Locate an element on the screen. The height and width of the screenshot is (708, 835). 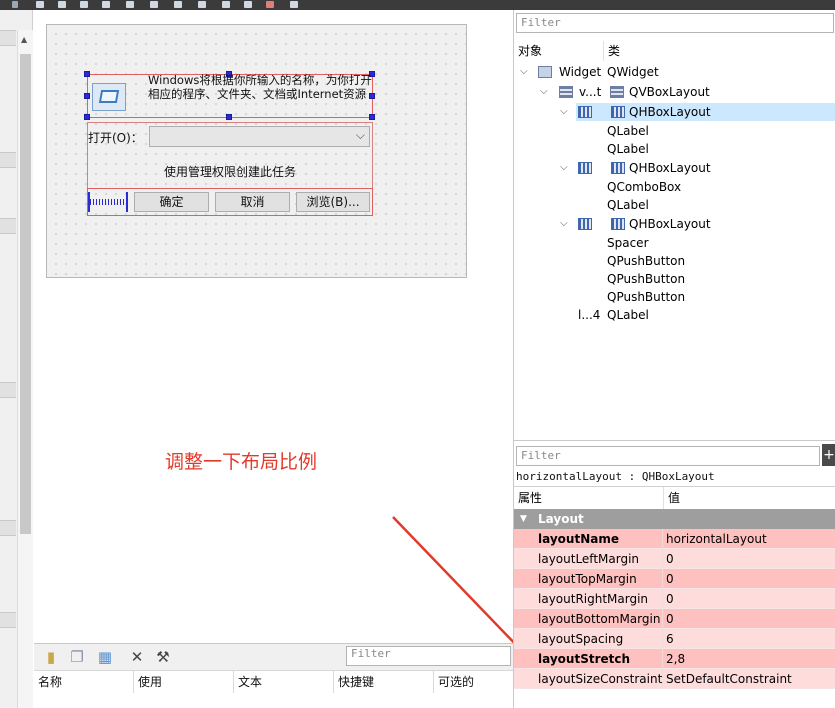
property-row-stretch: layoutStretch 2,8 is located at coordinates (674, 659).